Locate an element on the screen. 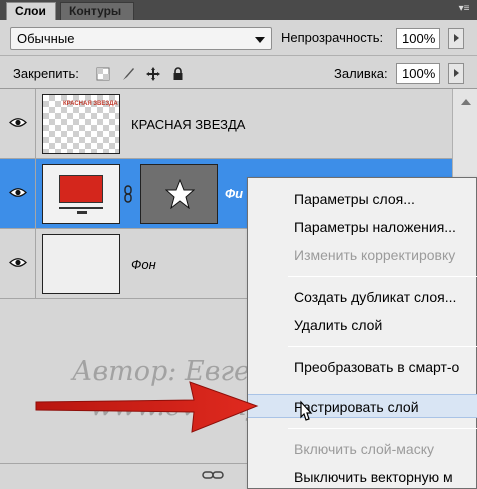 This screenshot has height=489, width=477. menu-item-delete-layer: Удалить слой is located at coordinates (362, 325).